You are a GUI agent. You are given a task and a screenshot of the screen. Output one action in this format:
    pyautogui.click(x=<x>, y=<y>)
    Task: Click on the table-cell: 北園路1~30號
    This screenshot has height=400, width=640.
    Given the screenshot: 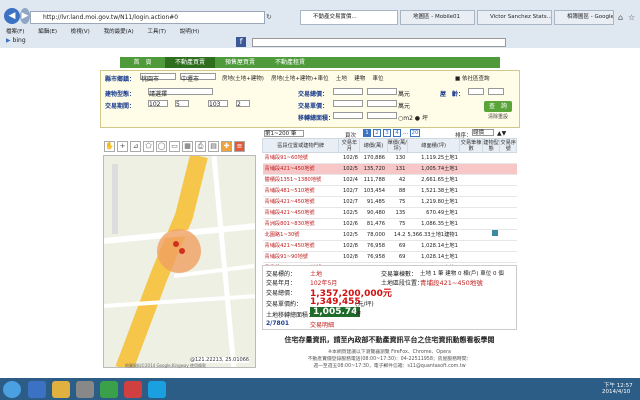 What is the action you would take?
    pyautogui.click(x=300, y=235)
    